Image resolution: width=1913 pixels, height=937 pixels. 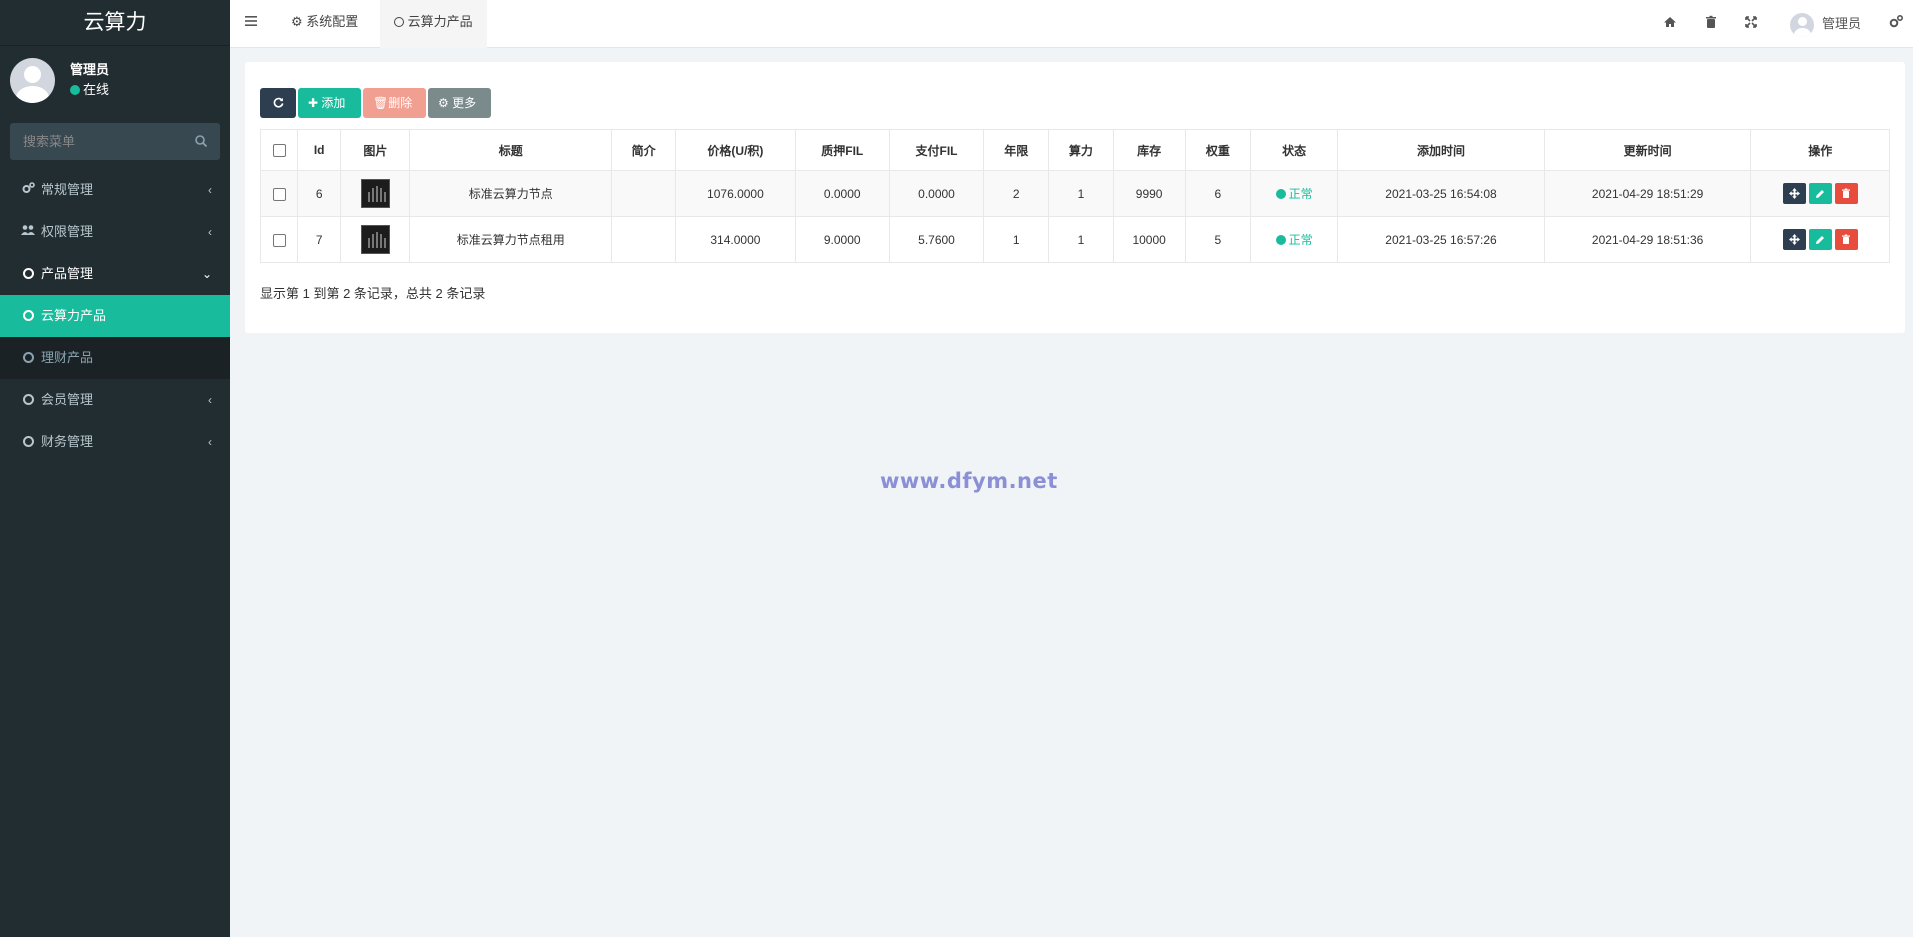 I want to click on column-header: 支付FIL, so click(x=936, y=150).